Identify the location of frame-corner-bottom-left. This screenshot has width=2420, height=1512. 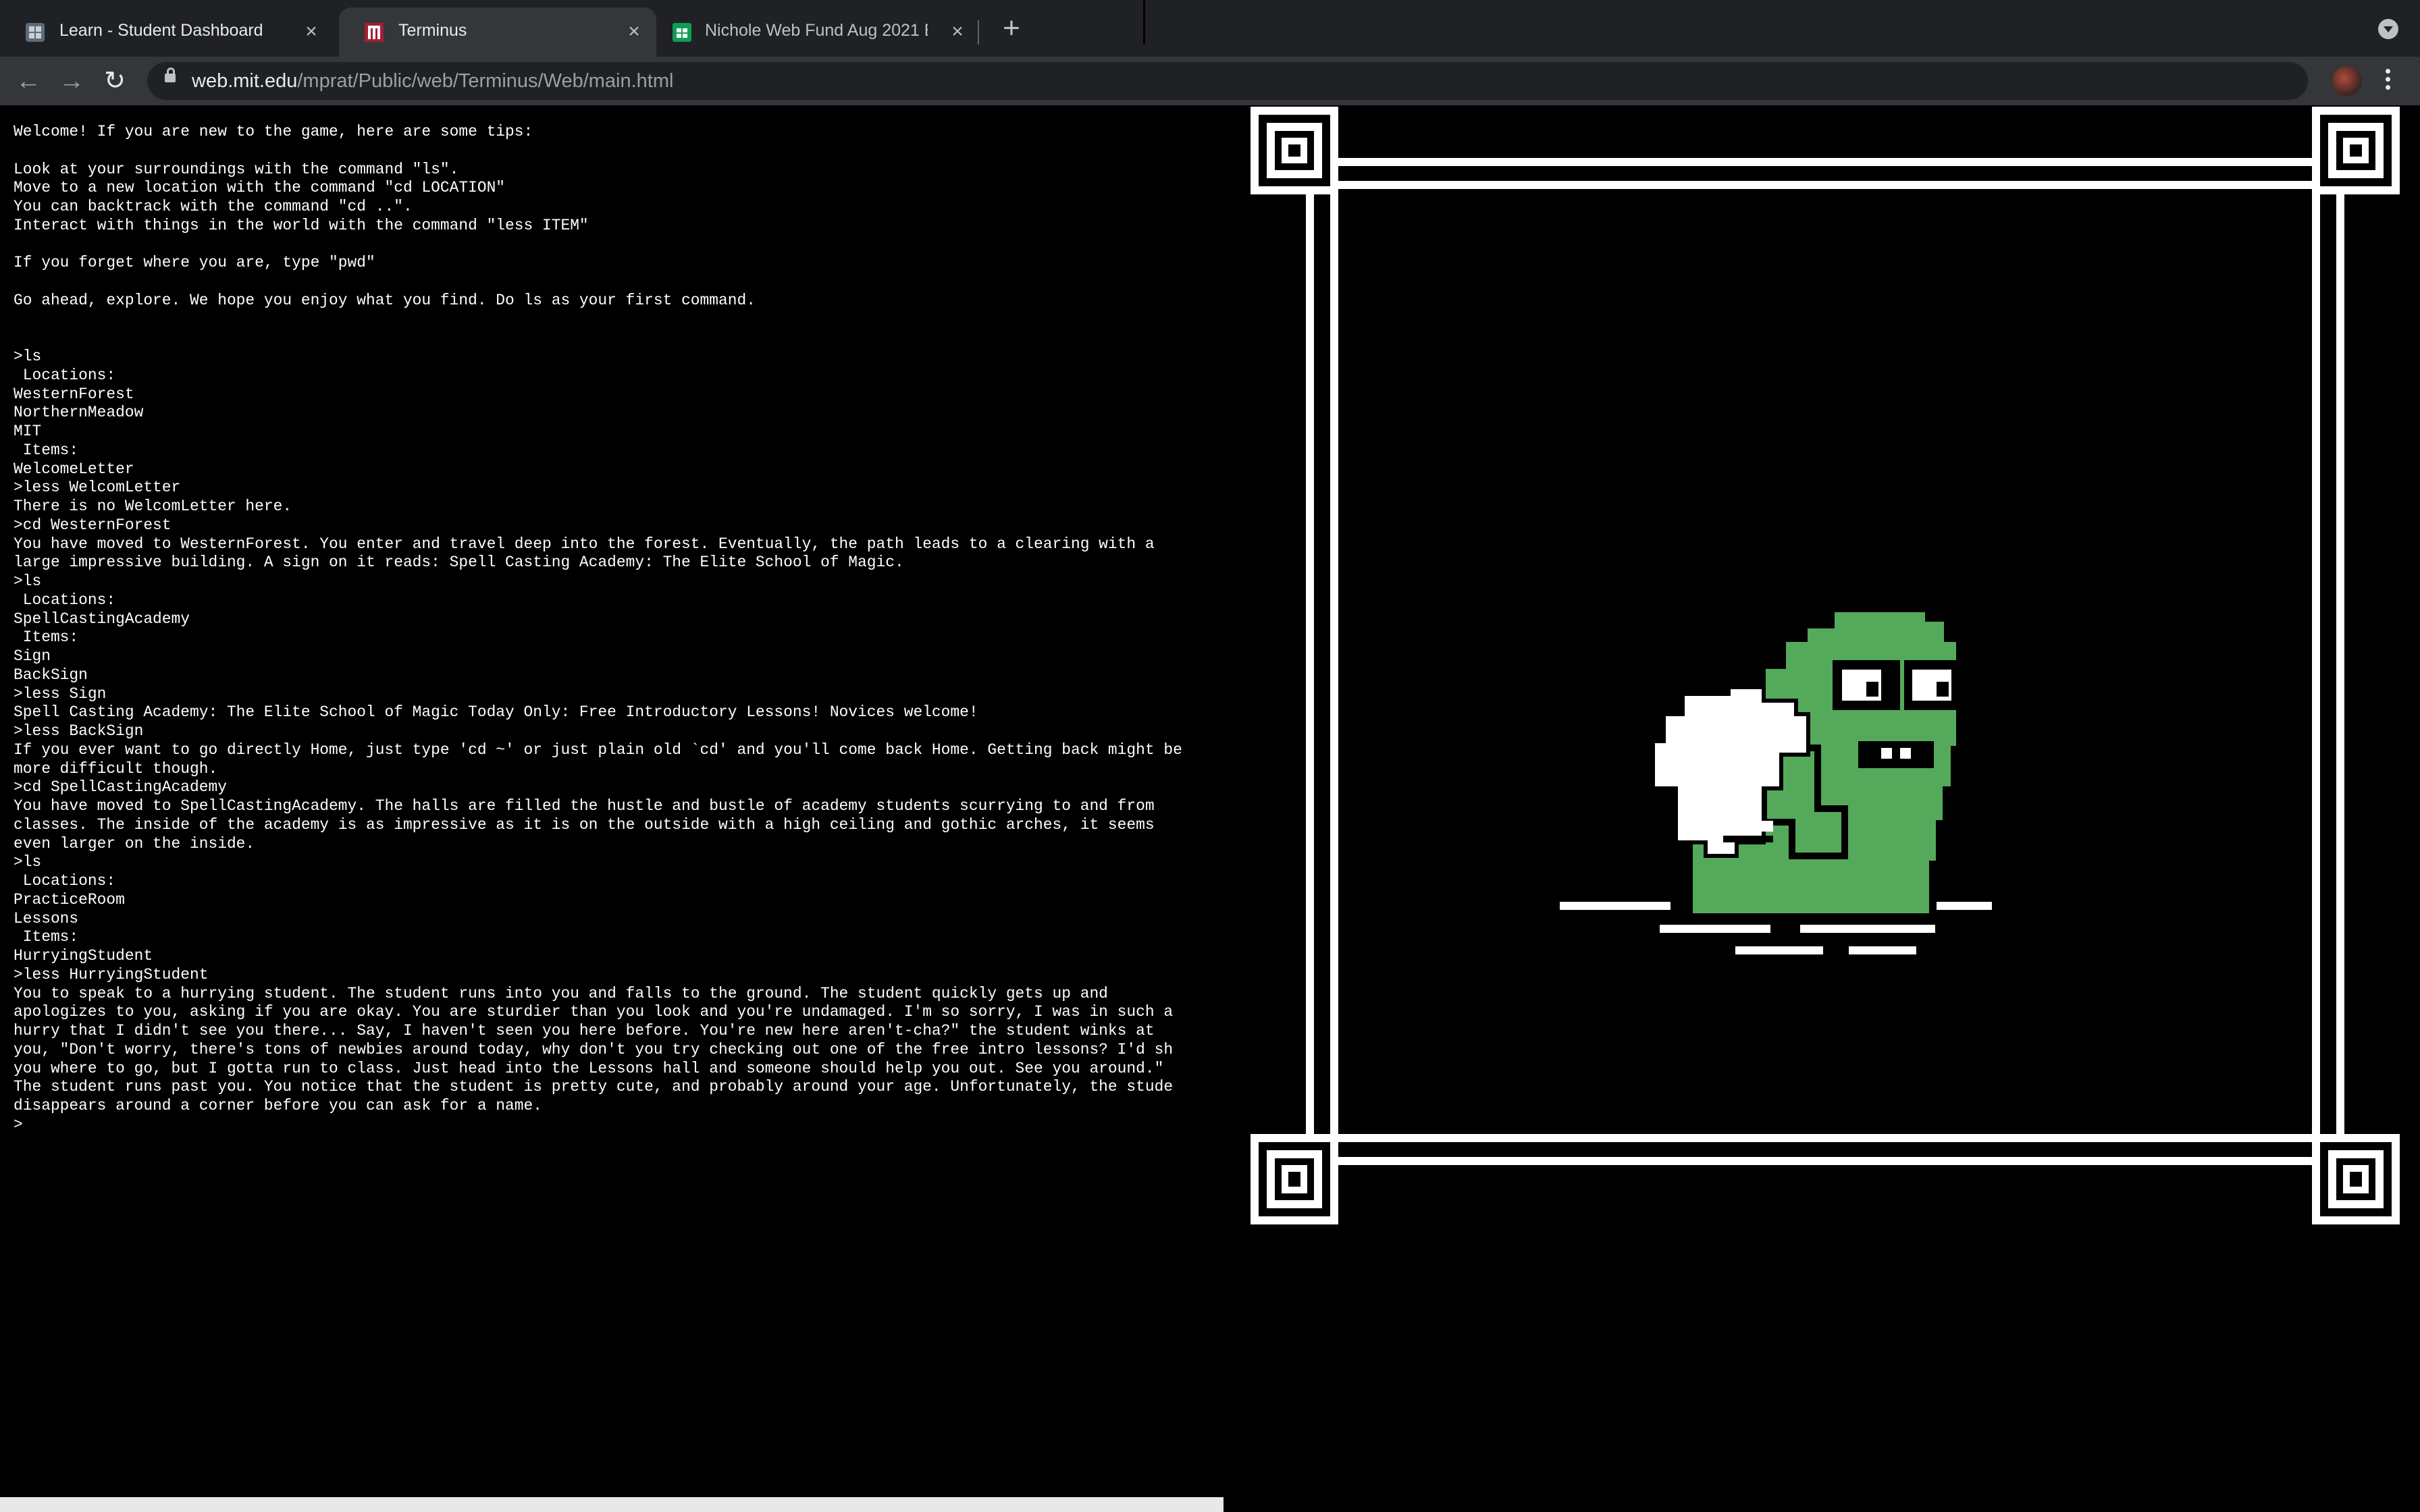
(1294, 1179).